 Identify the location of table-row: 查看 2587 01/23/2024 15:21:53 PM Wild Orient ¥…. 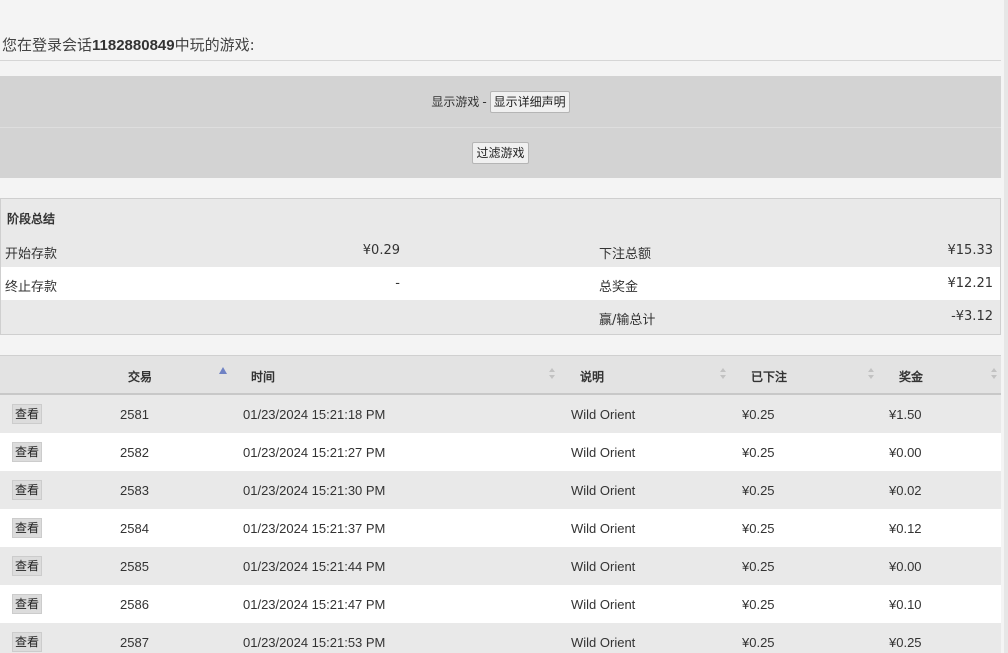
(500, 638).